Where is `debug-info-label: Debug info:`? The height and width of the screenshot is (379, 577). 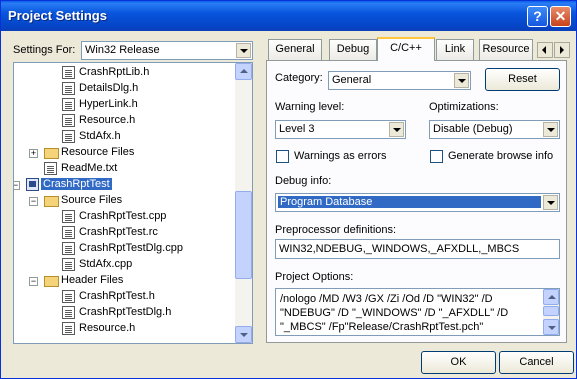
debug-info-label: Debug info: is located at coordinates (303, 181).